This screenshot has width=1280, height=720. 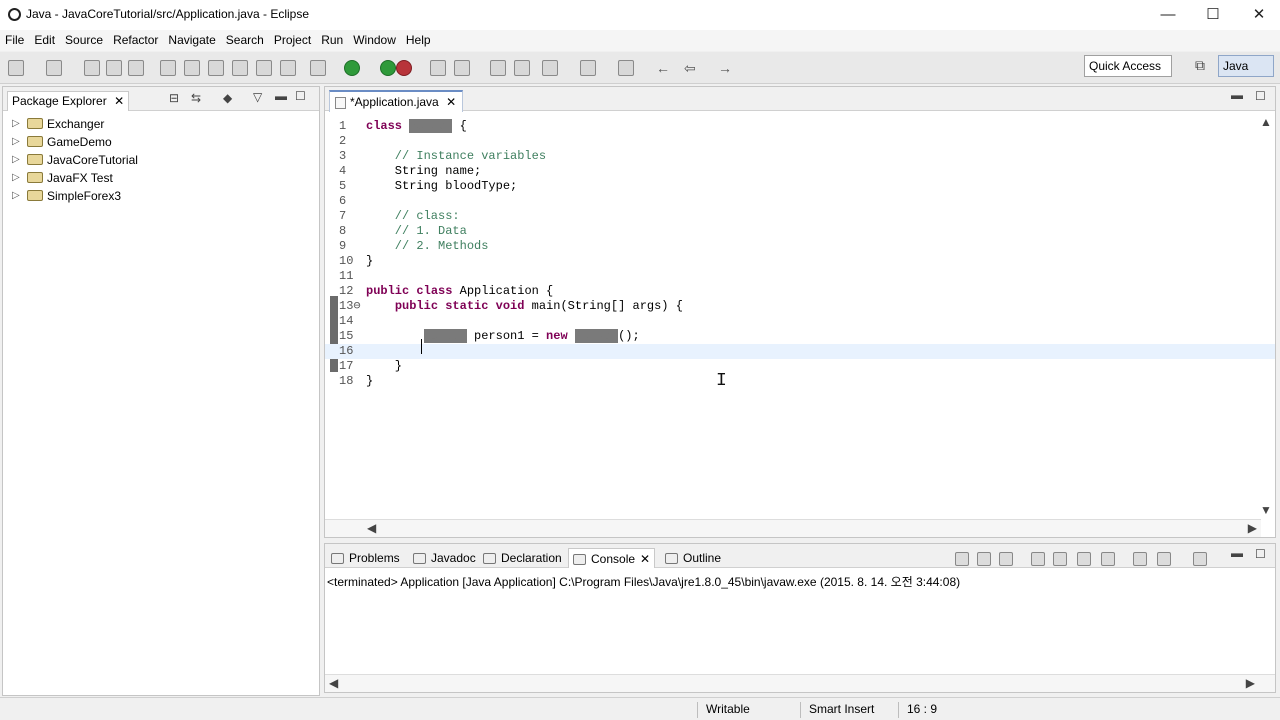 What do you see at coordinates (161, 124) in the screenshot?
I see `tree-item: ▷ Exchanger` at bounding box center [161, 124].